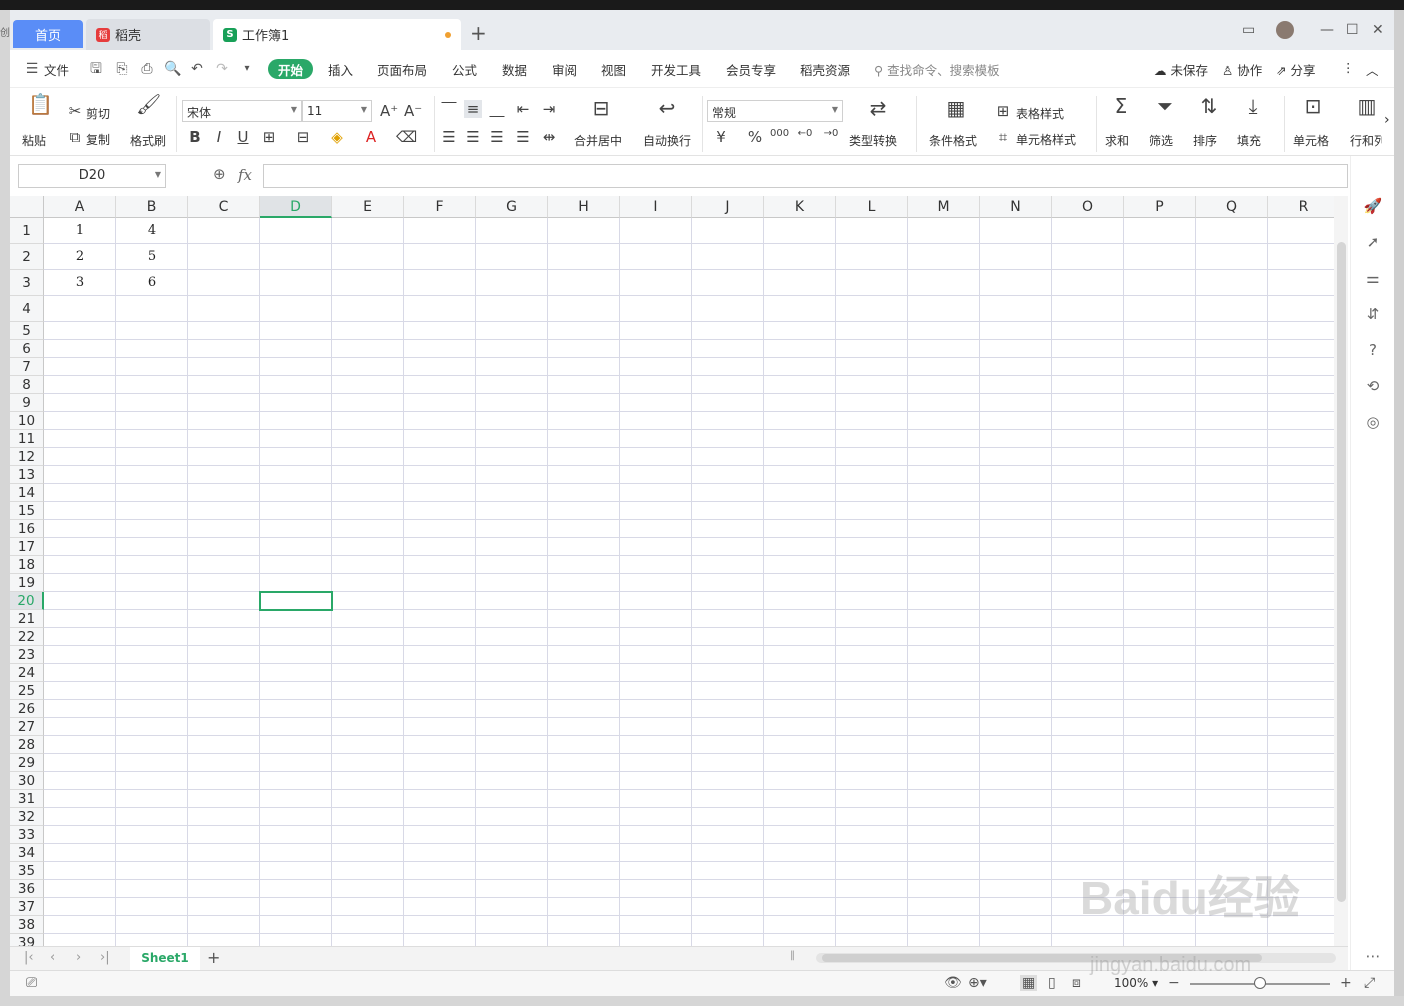  I want to click on type-convert-button: 类型转换, so click(873, 140).